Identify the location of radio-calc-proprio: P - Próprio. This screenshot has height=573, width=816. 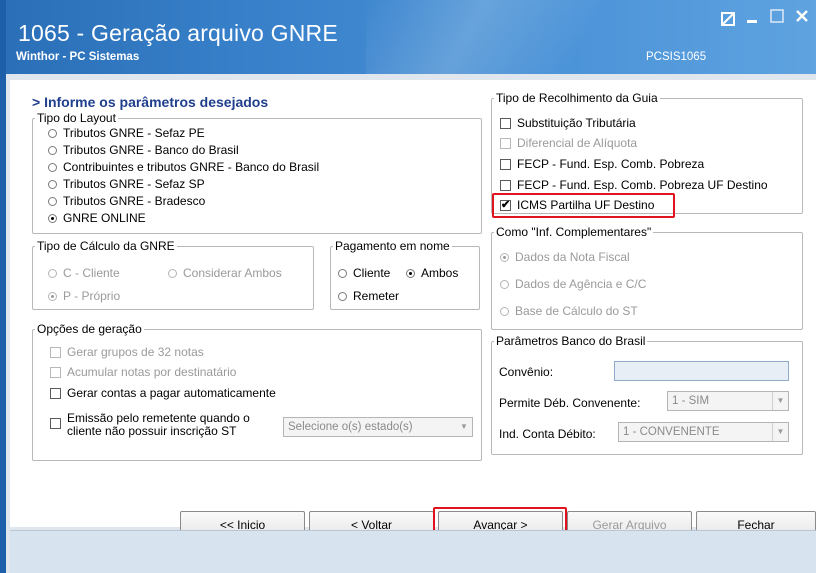
(84, 296).